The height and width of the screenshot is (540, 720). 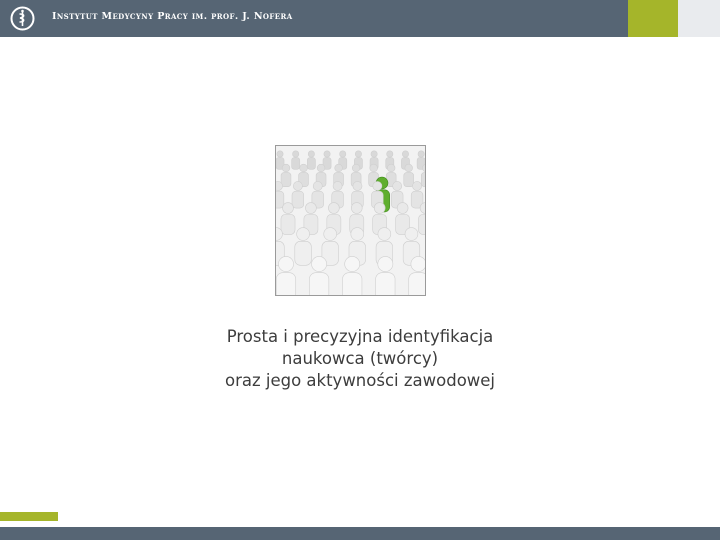 I want to click on crowd-green-person-icon, so click(x=350, y=220).